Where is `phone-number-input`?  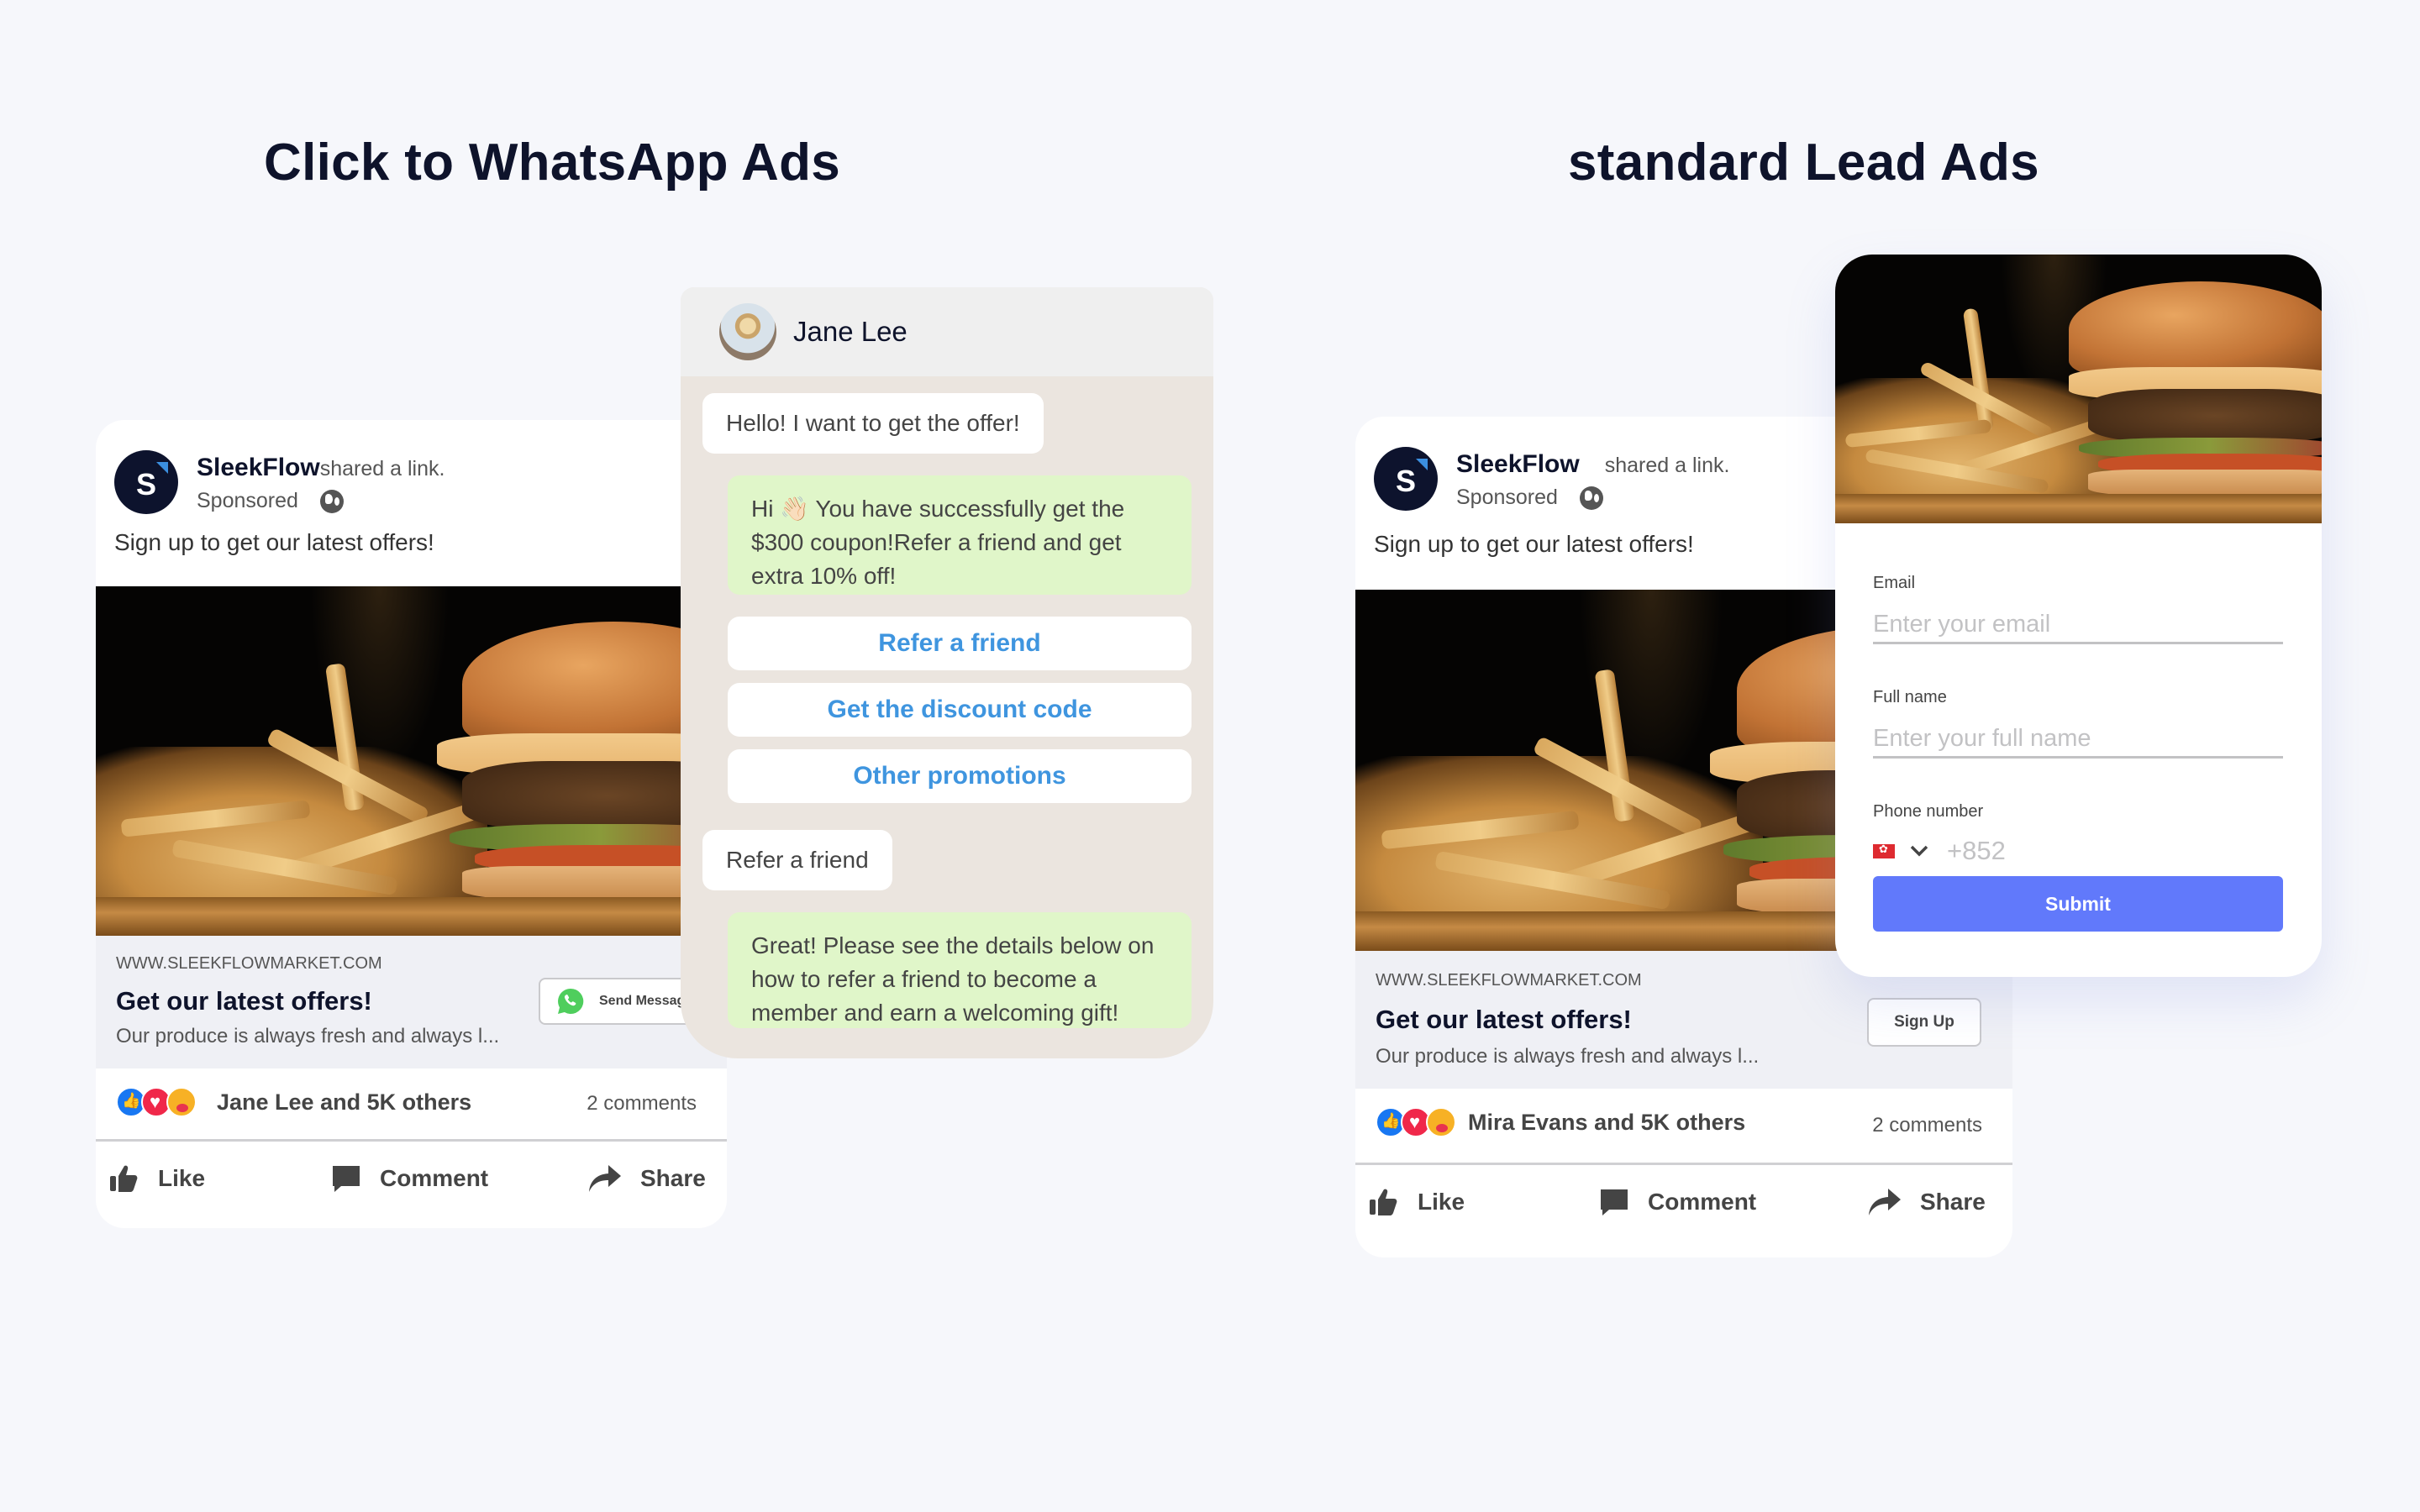 phone-number-input is located at coordinates (2031, 851).